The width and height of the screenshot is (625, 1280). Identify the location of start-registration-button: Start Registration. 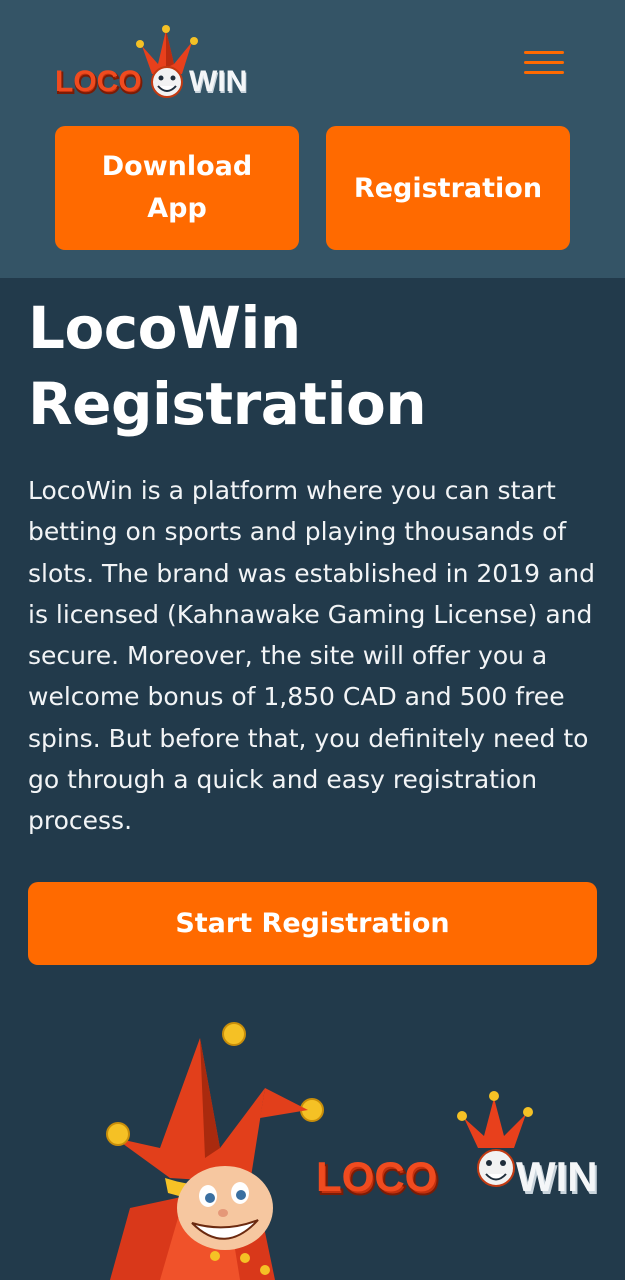
(312, 923).